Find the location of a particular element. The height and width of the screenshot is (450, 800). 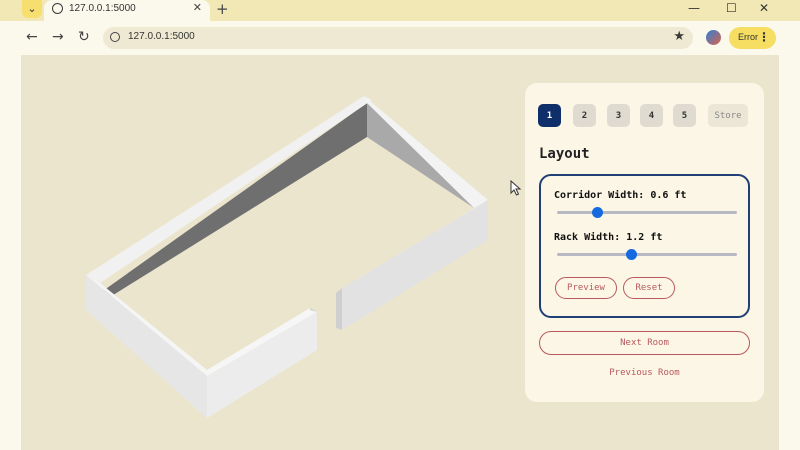

step-2-button: 2 is located at coordinates (584, 115).